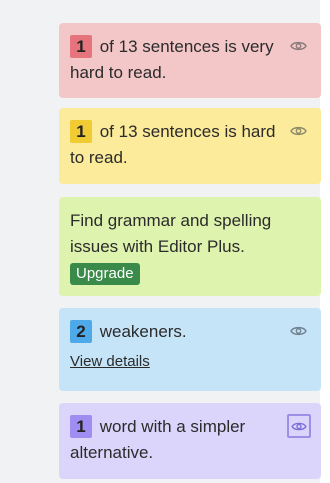  I want to click on card-text: of 13 sentences is hard to read., so click(173, 144).